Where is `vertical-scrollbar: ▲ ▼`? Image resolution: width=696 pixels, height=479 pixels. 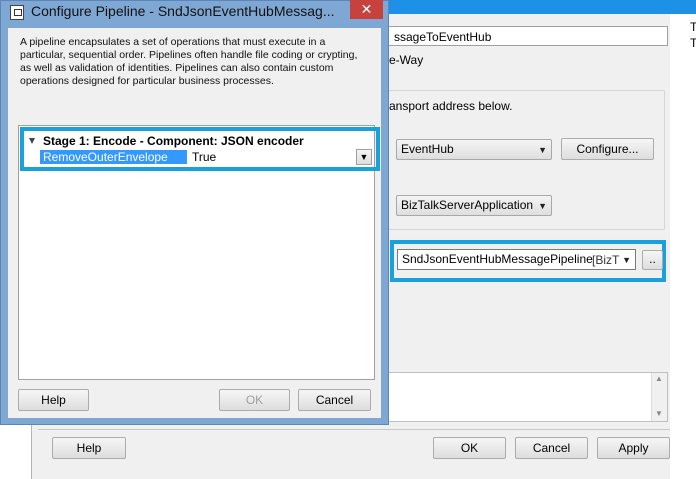
vertical-scrollbar: ▲ ▼ is located at coordinates (659, 397).